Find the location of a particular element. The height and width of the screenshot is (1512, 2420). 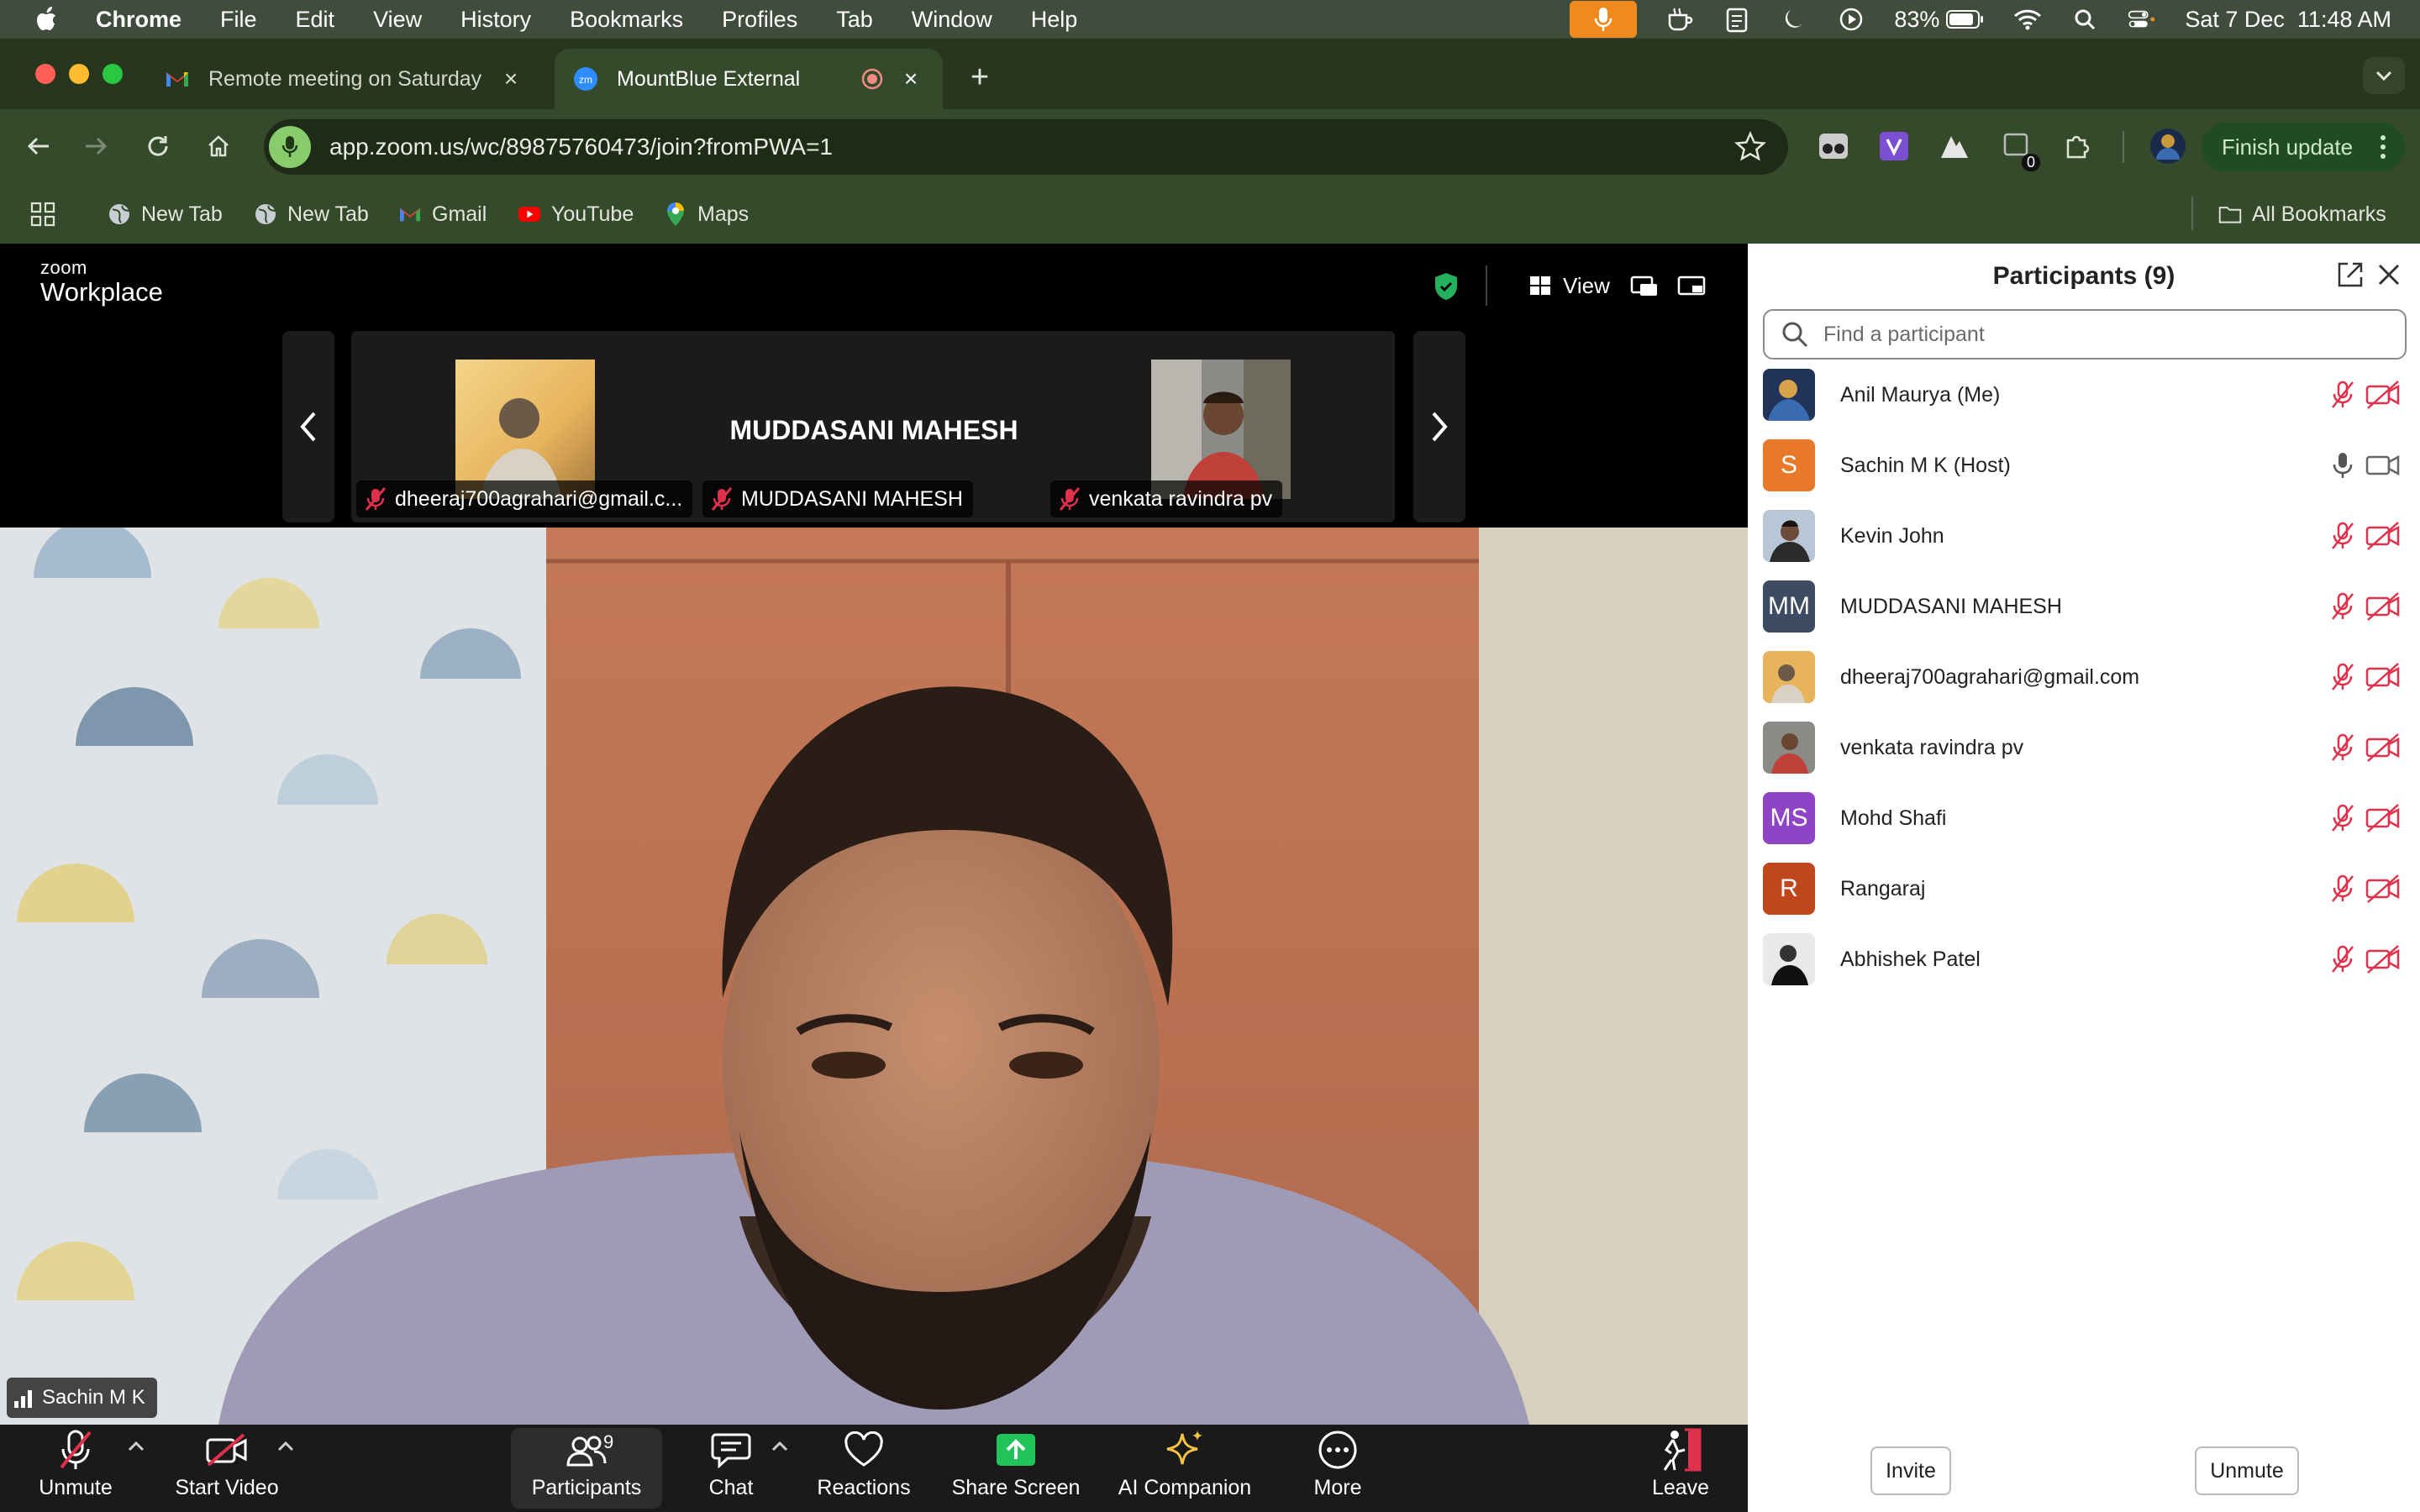

mic-in-use-indicator is located at coordinates (1604, 19).